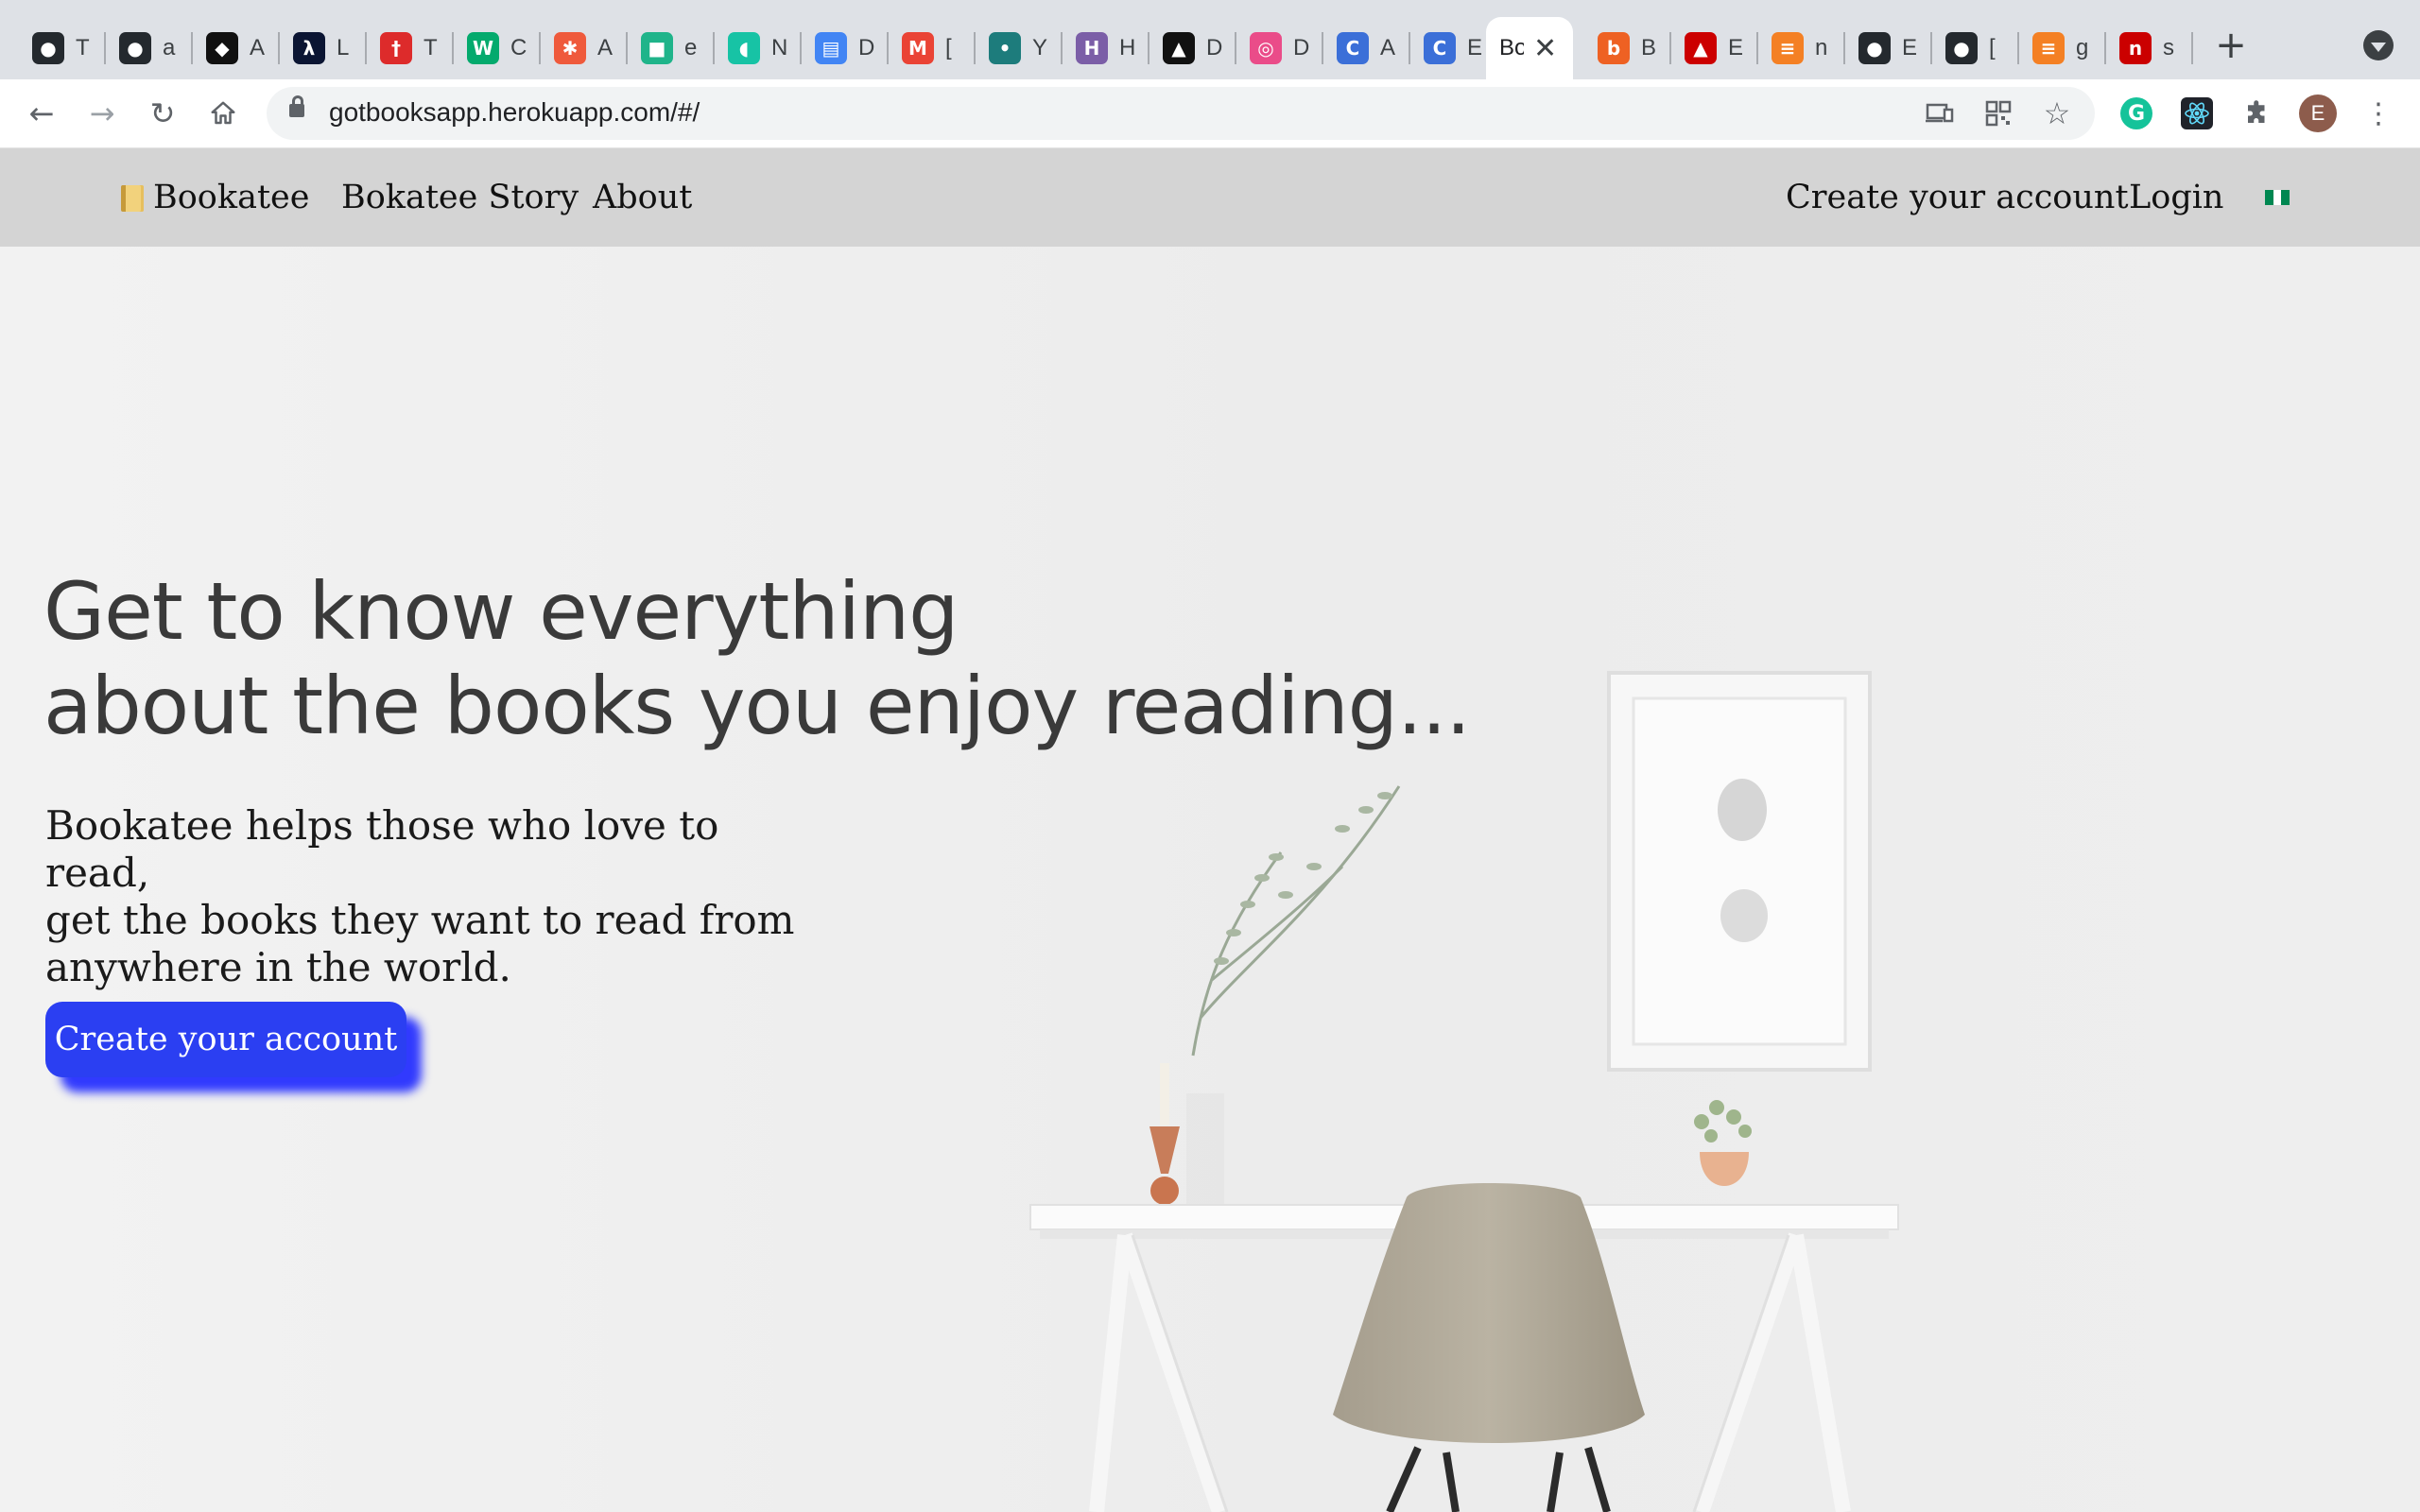 The image size is (2420, 1512). I want to click on tab-title: B, so click(1649, 47).